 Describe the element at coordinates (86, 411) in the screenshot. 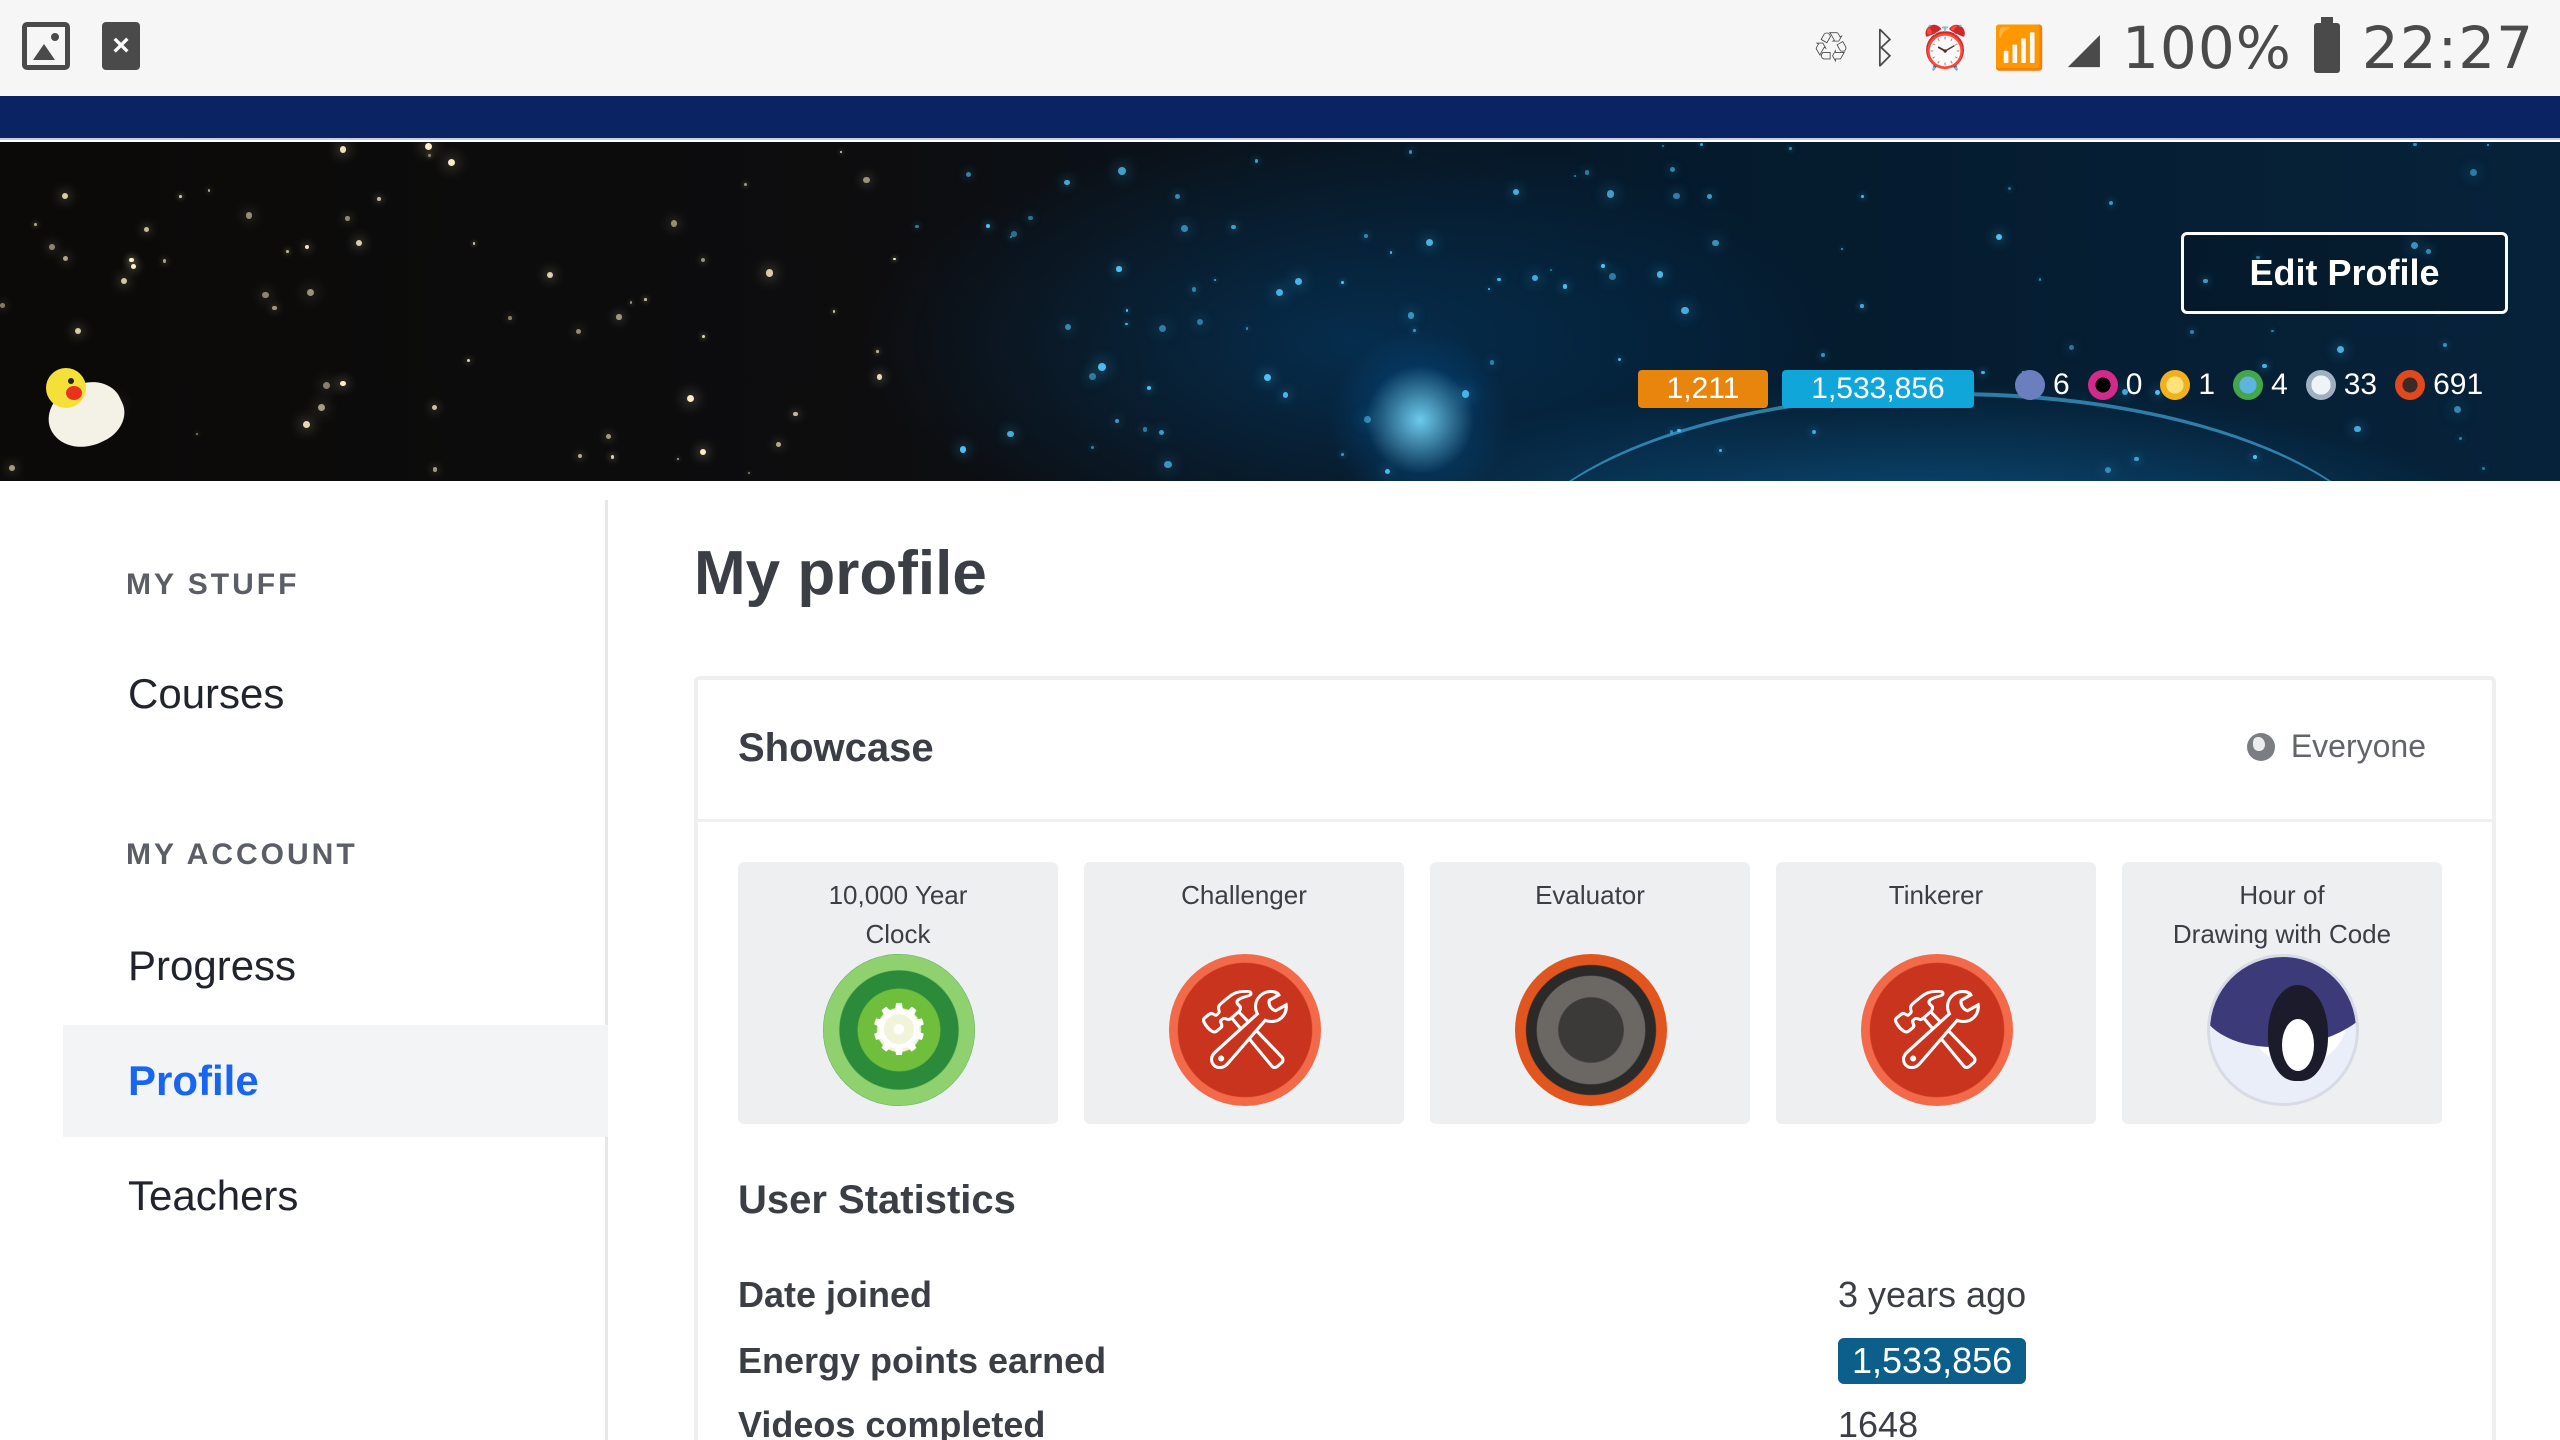

I see `avatar` at that location.